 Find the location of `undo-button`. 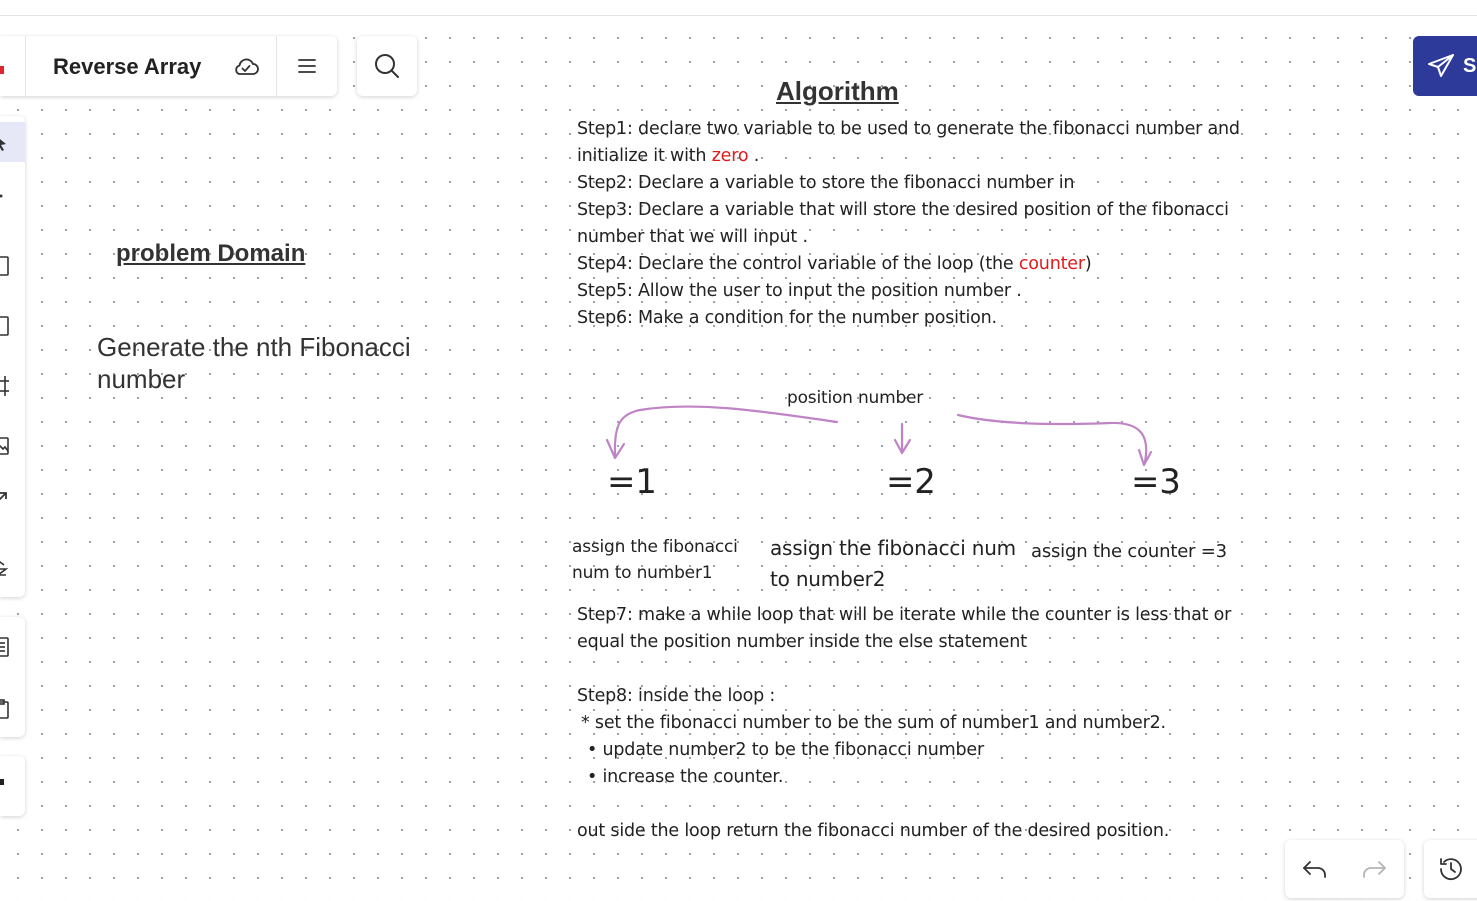

undo-button is located at coordinates (1315, 869).